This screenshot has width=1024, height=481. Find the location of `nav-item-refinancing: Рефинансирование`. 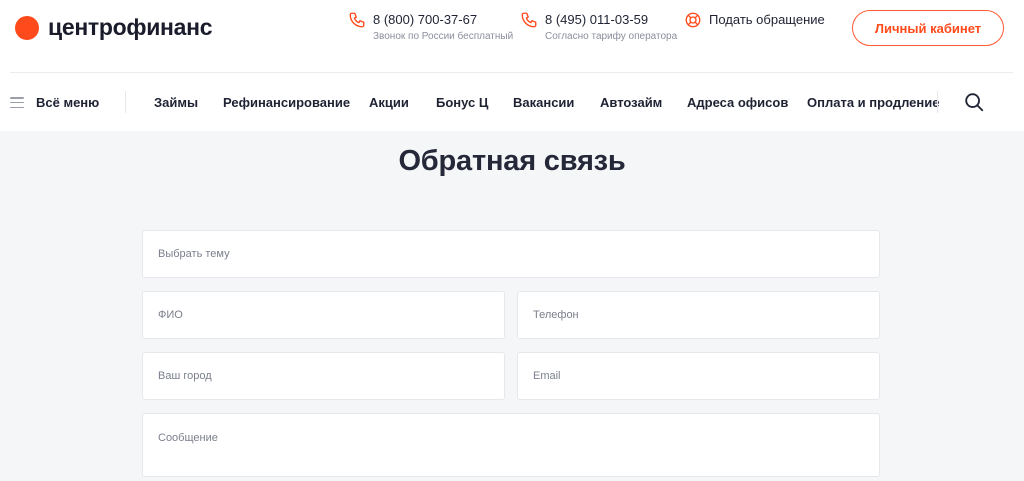

nav-item-refinancing: Рефинансирование is located at coordinates (286, 102).